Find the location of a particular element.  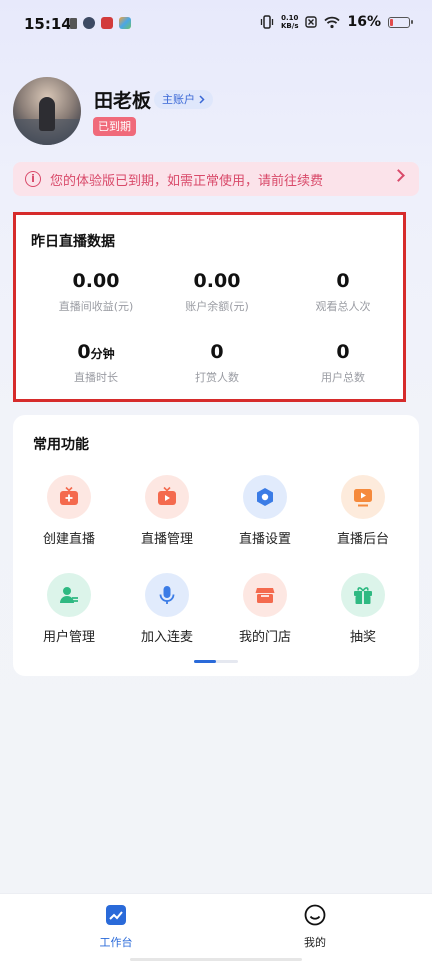

net-speed-value: 0.10 is located at coordinates (290, 18).